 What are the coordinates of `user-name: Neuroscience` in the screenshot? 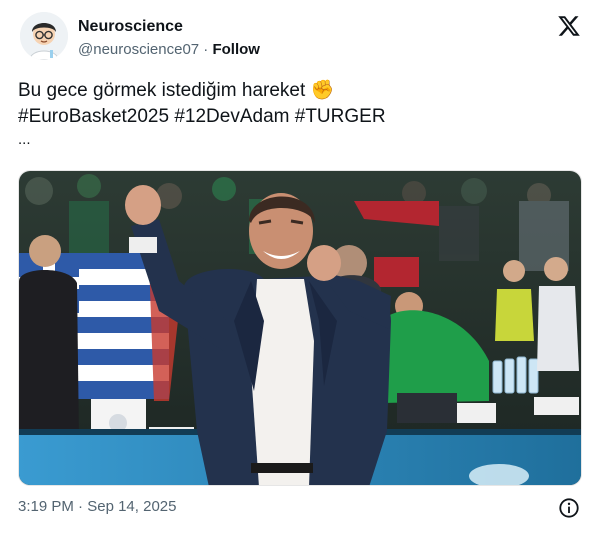 It's located at (130, 27).